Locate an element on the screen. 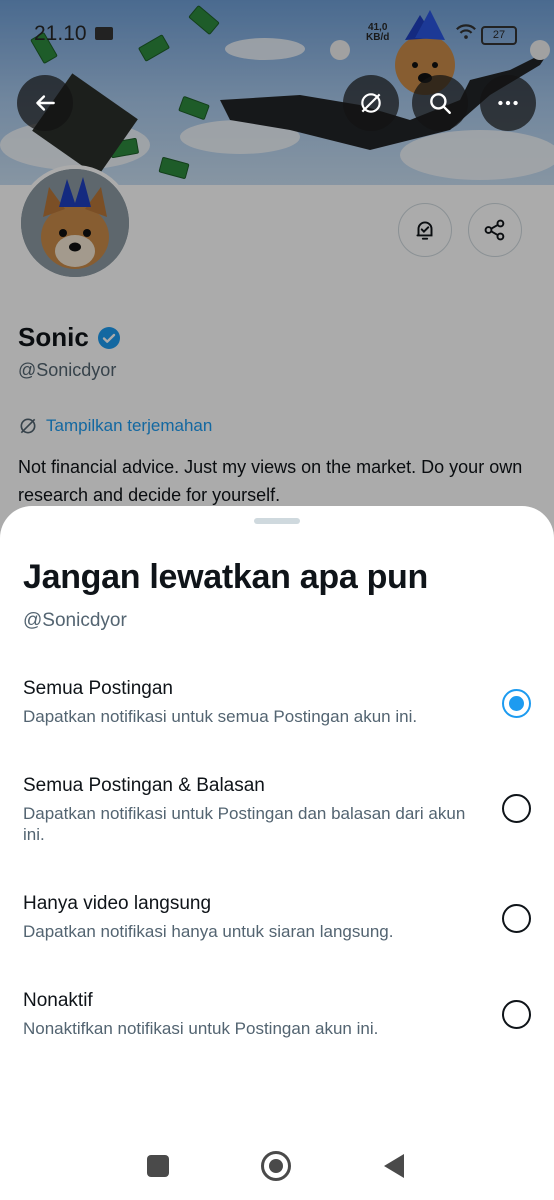 Image resolution: width=554 pixels, height=1200 pixels. more-horizontal-icon is located at coordinates (508, 103).